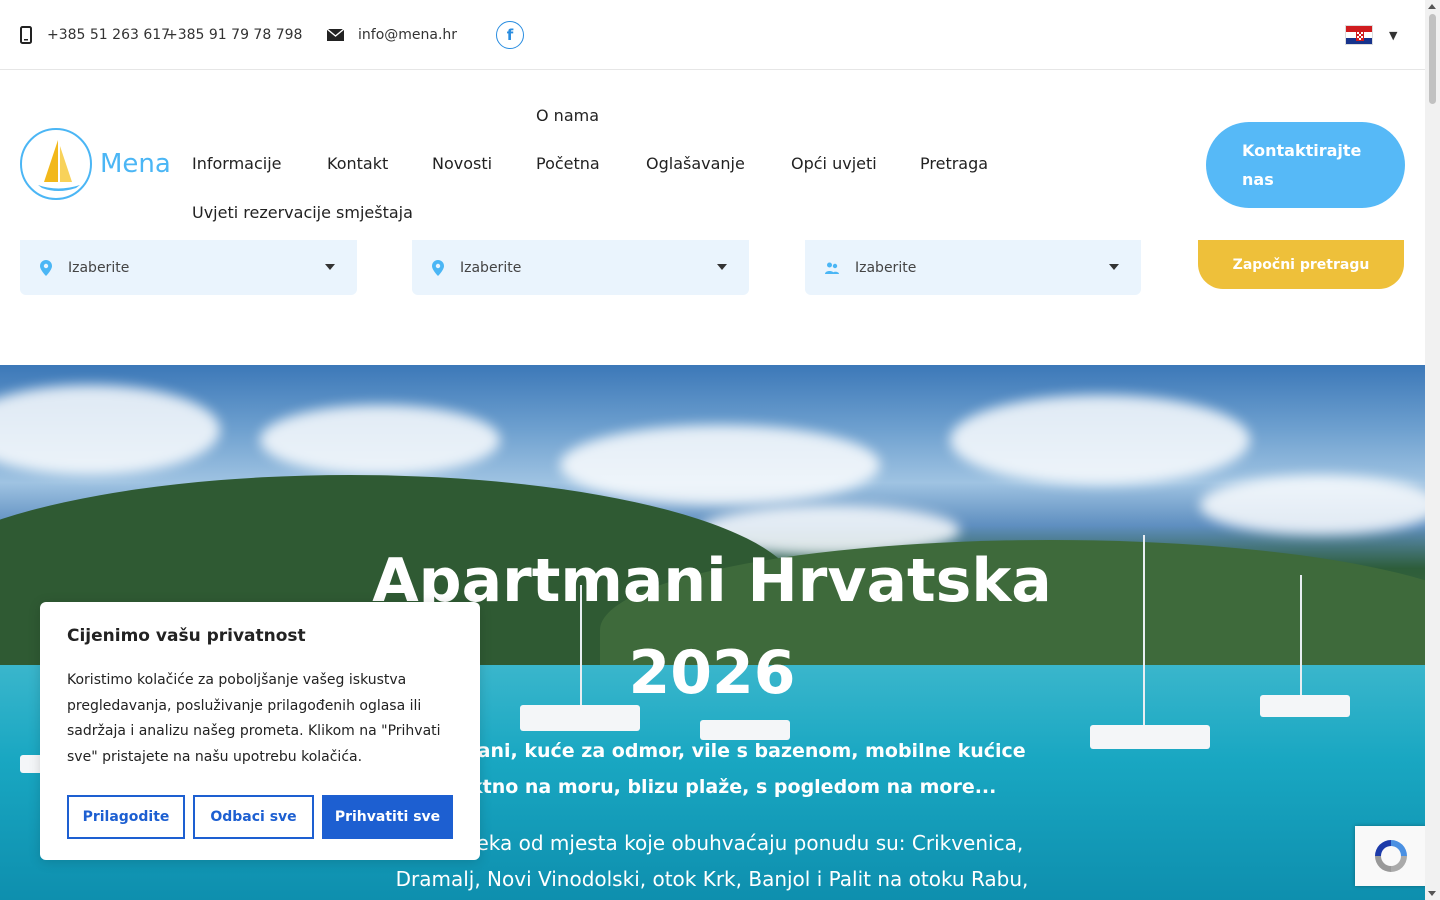 The image size is (1440, 900). What do you see at coordinates (973, 267) in the screenshot?
I see `search-guests-select: Izaberite` at bounding box center [973, 267].